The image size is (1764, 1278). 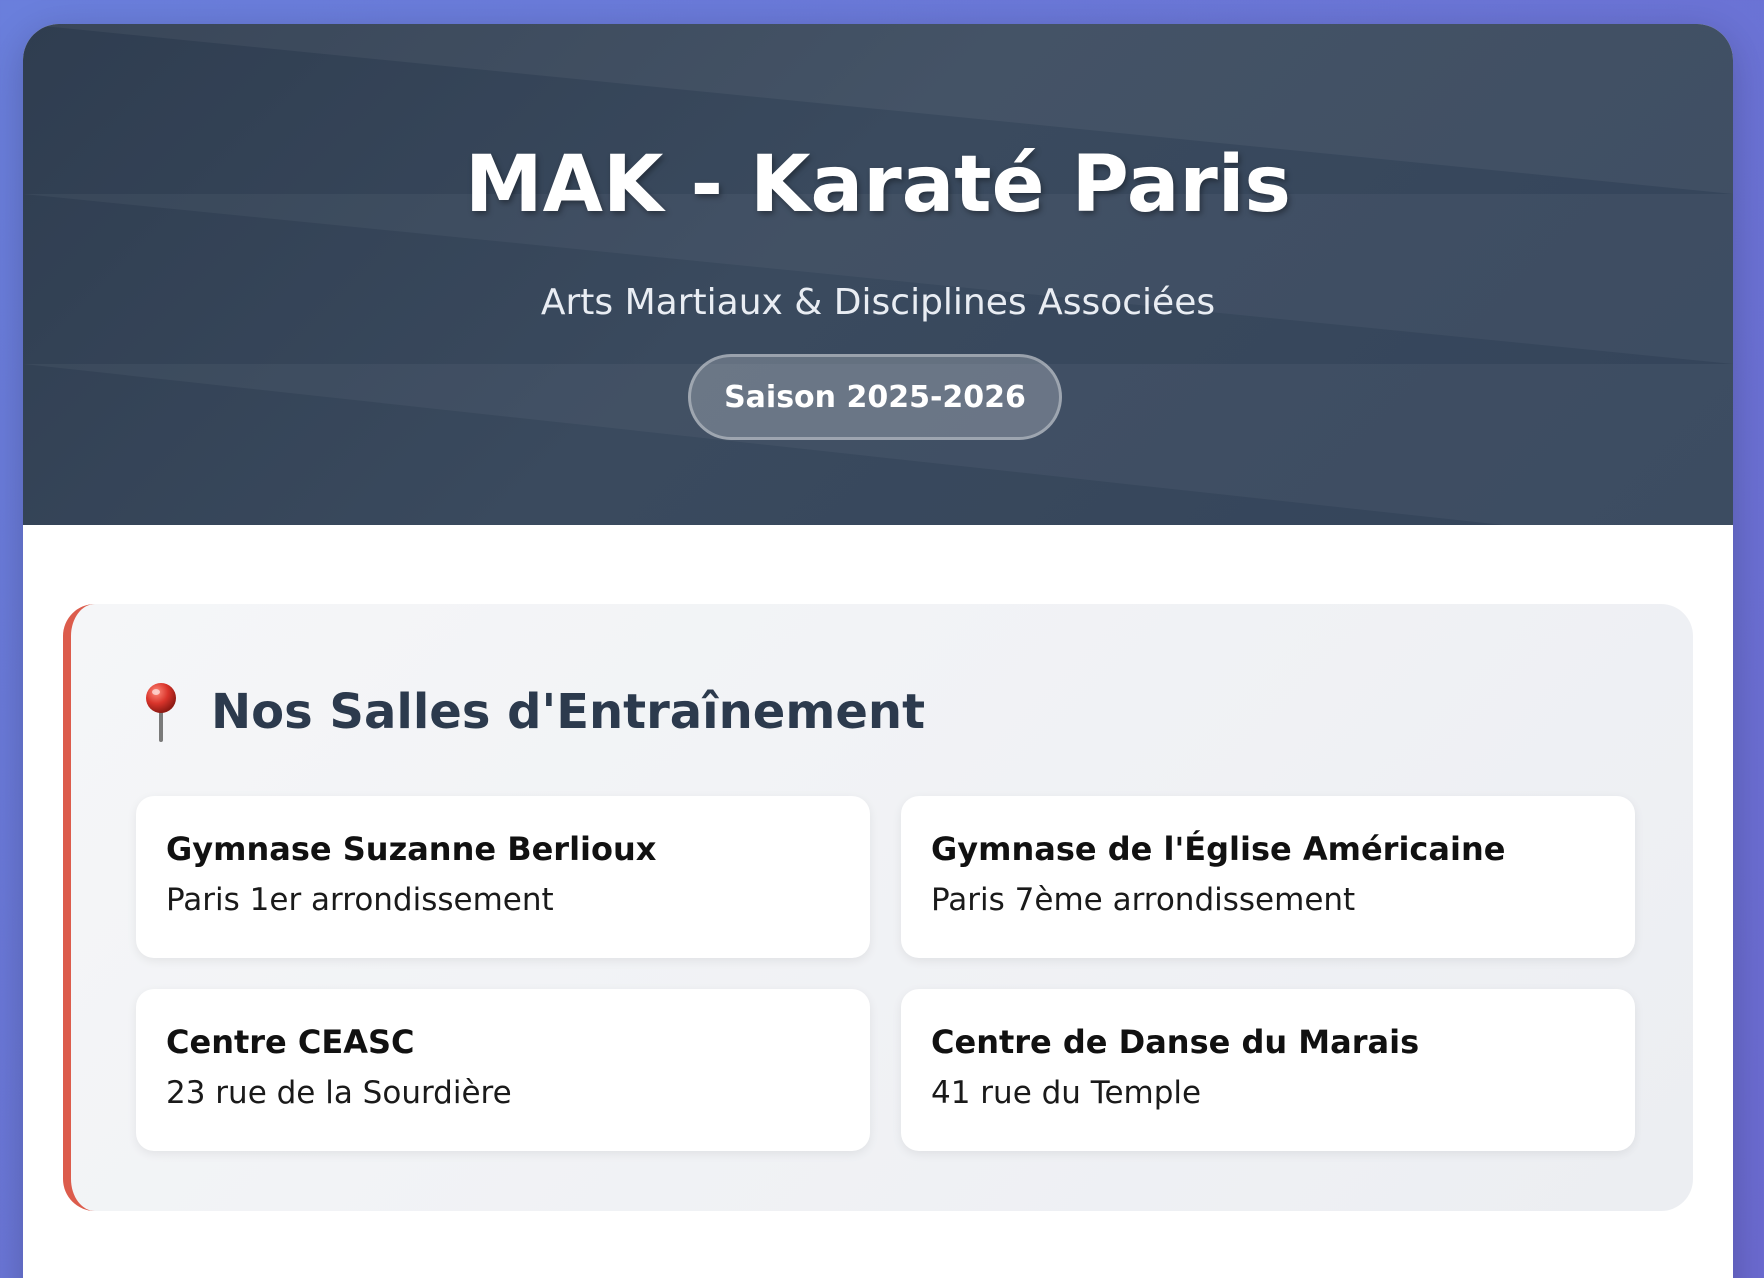 What do you see at coordinates (503, 900) in the screenshot?
I see `venue-address: Paris 1er arrondissement` at bounding box center [503, 900].